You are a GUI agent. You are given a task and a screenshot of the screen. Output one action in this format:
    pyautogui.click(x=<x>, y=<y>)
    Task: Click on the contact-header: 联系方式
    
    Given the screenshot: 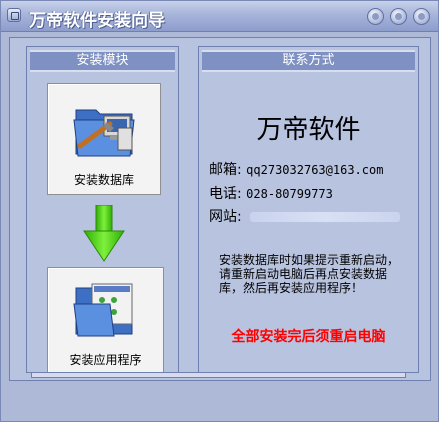 What is the action you would take?
    pyautogui.click(x=308, y=61)
    